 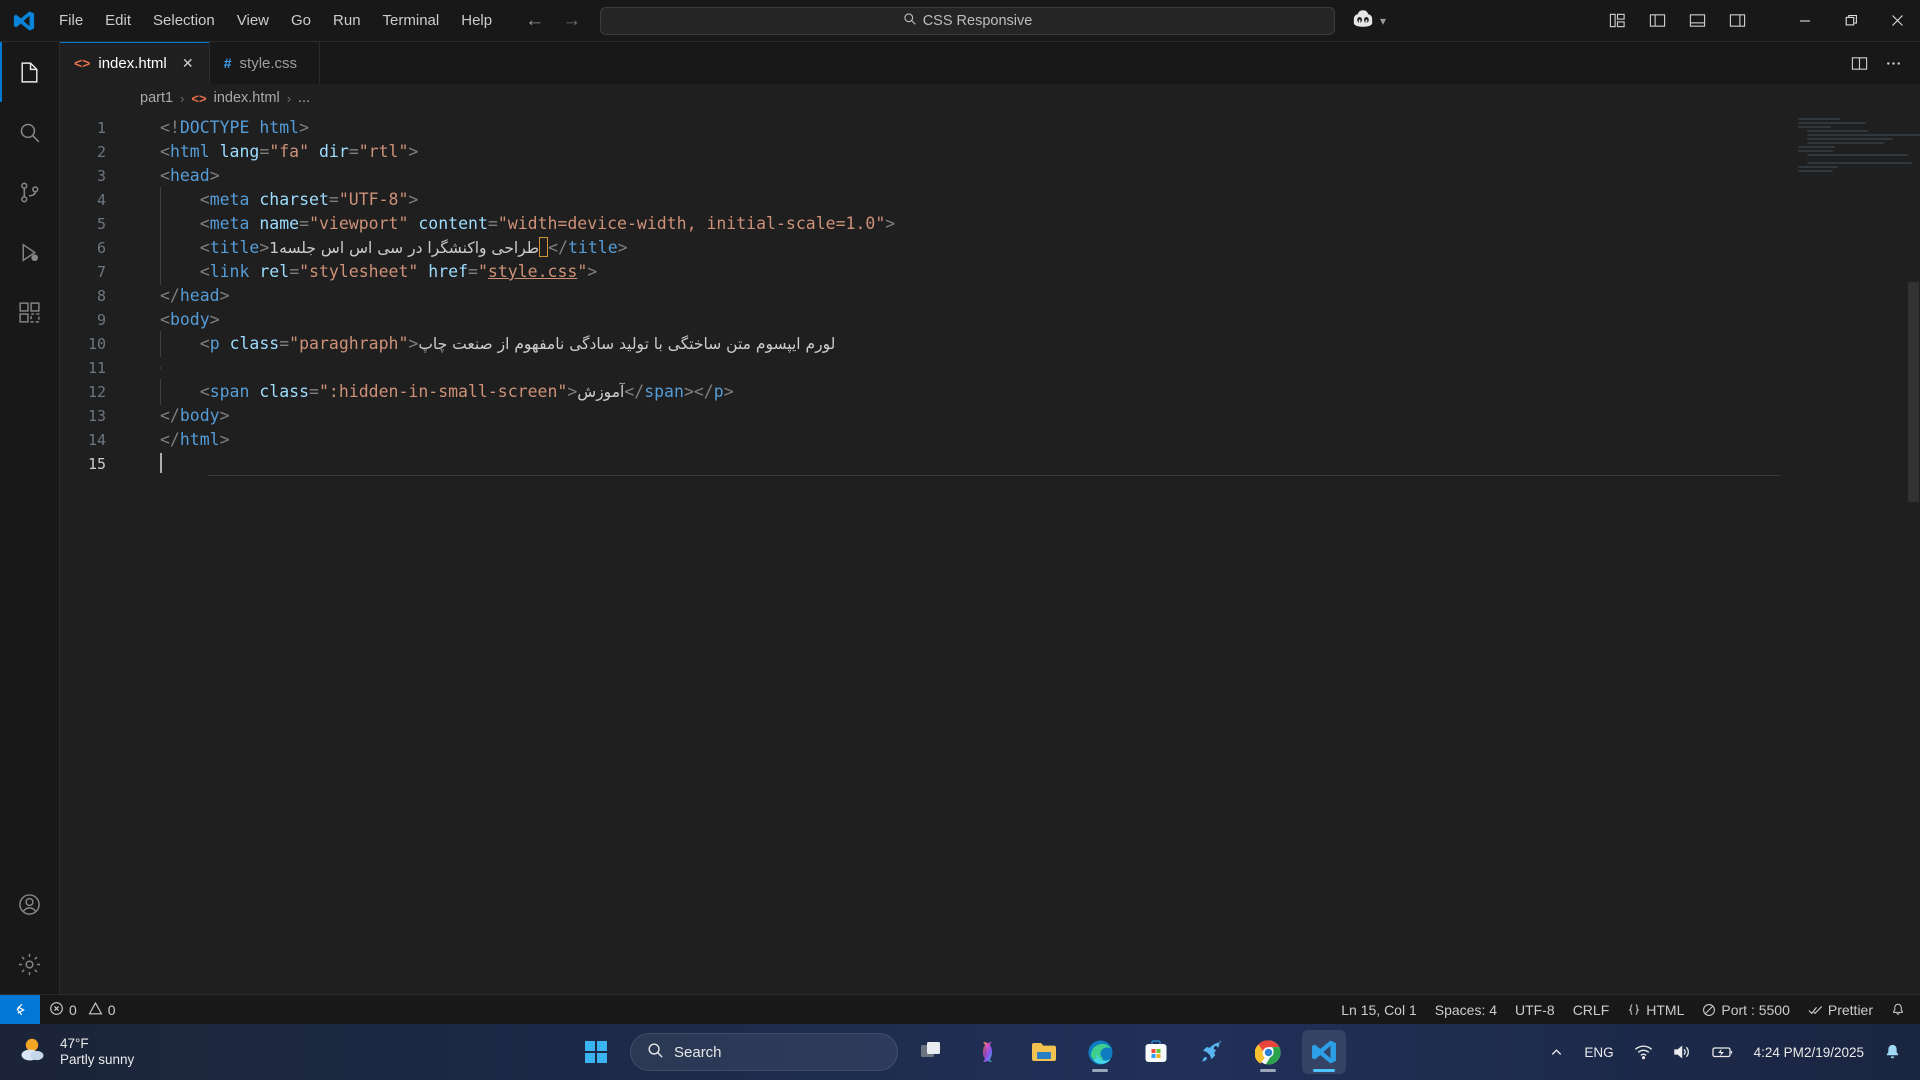 I want to click on status-indentation: Spaces: 4, so click(x=1466, y=1010).